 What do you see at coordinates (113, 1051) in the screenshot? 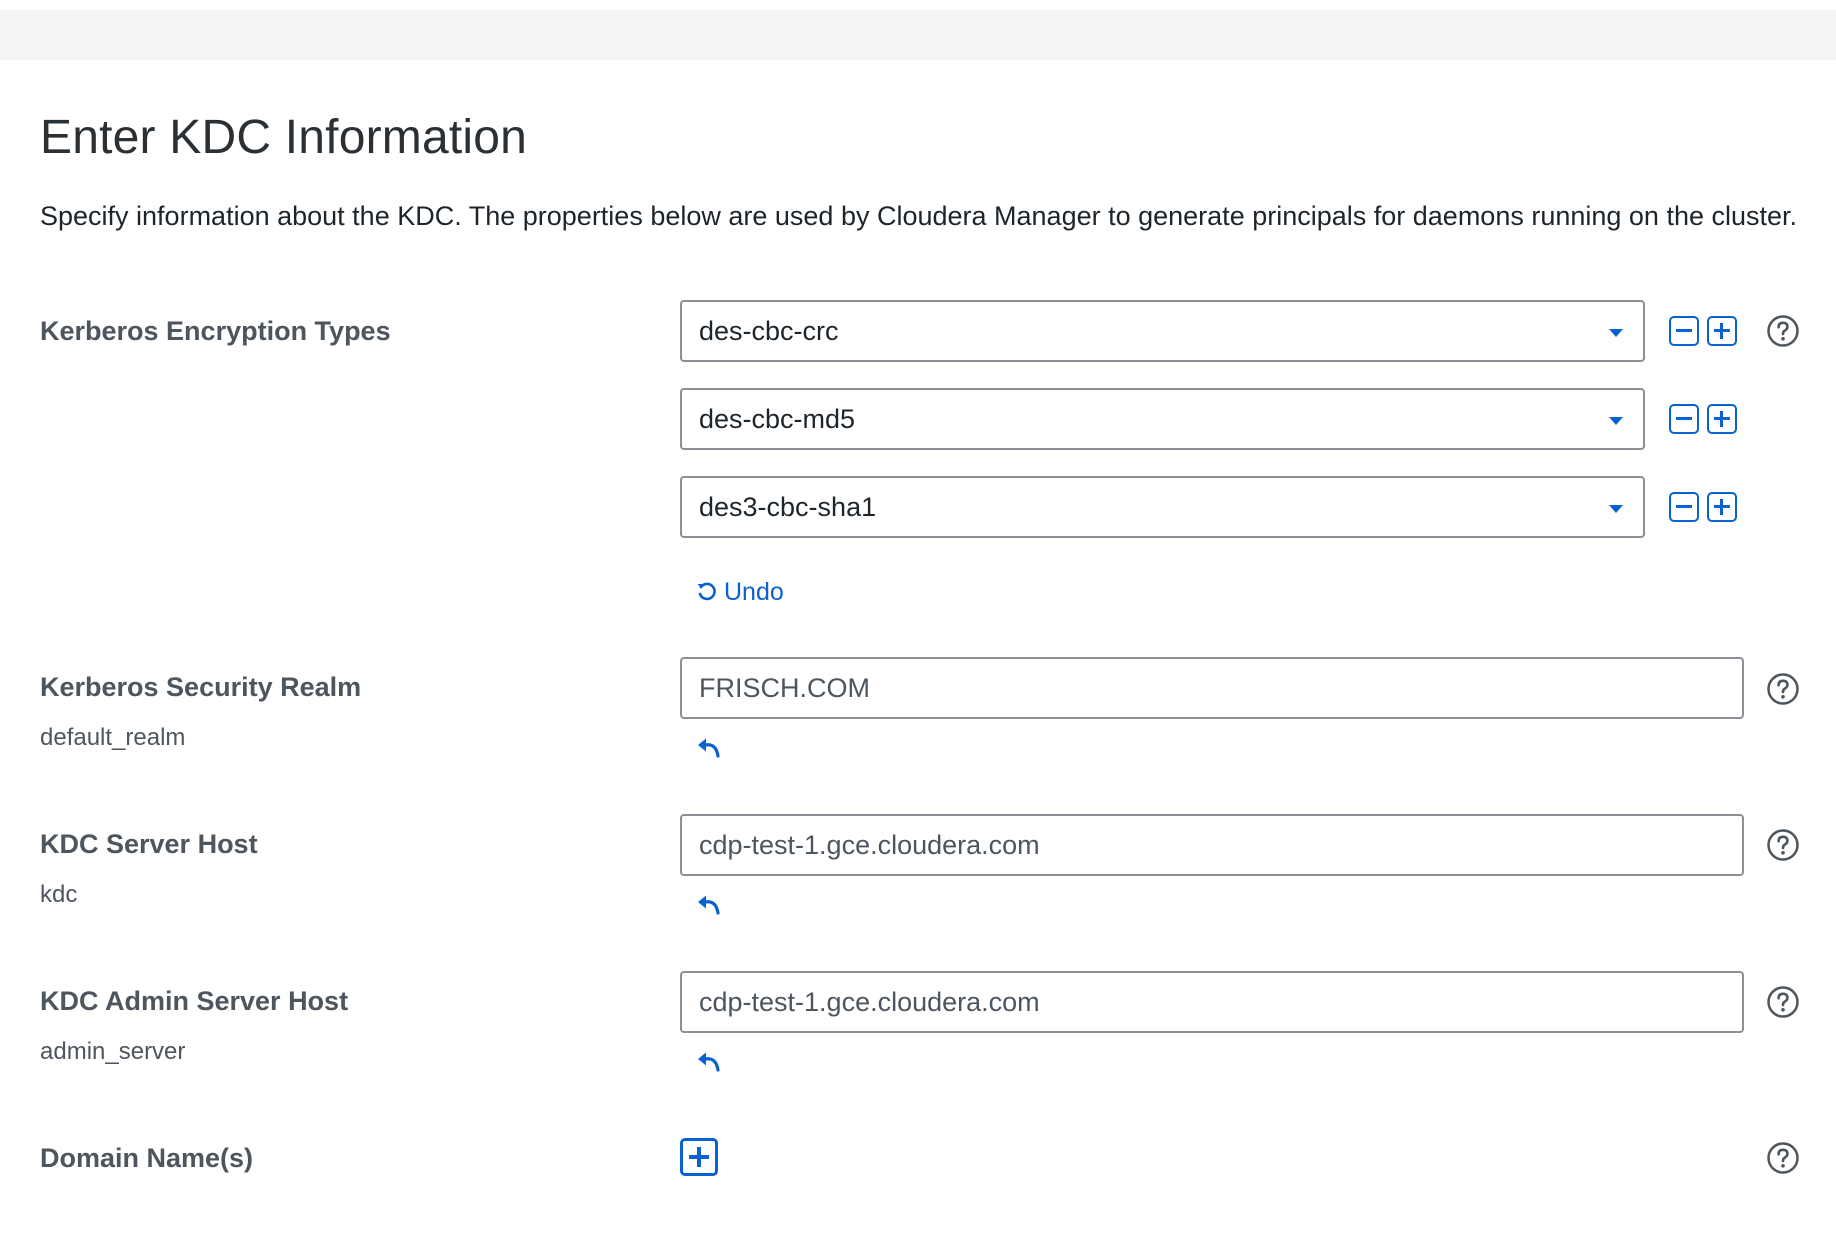
I see `kdc-admin-server-host-key: admin_server` at bounding box center [113, 1051].